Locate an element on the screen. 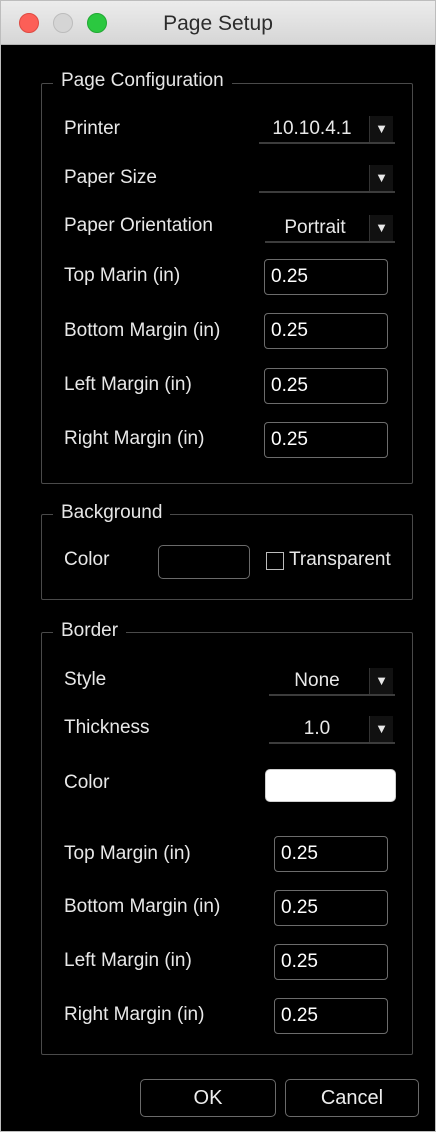 The height and width of the screenshot is (1132, 436). border-left-margin-label: Left Margin (in) is located at coordinates (128, 960).